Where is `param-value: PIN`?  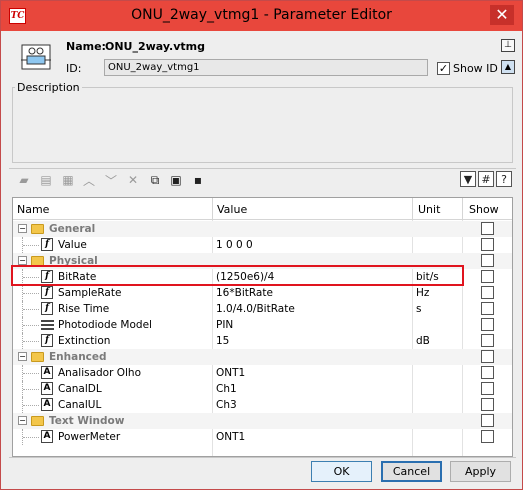
param-value: PIN is located at coordinates (224, 325).